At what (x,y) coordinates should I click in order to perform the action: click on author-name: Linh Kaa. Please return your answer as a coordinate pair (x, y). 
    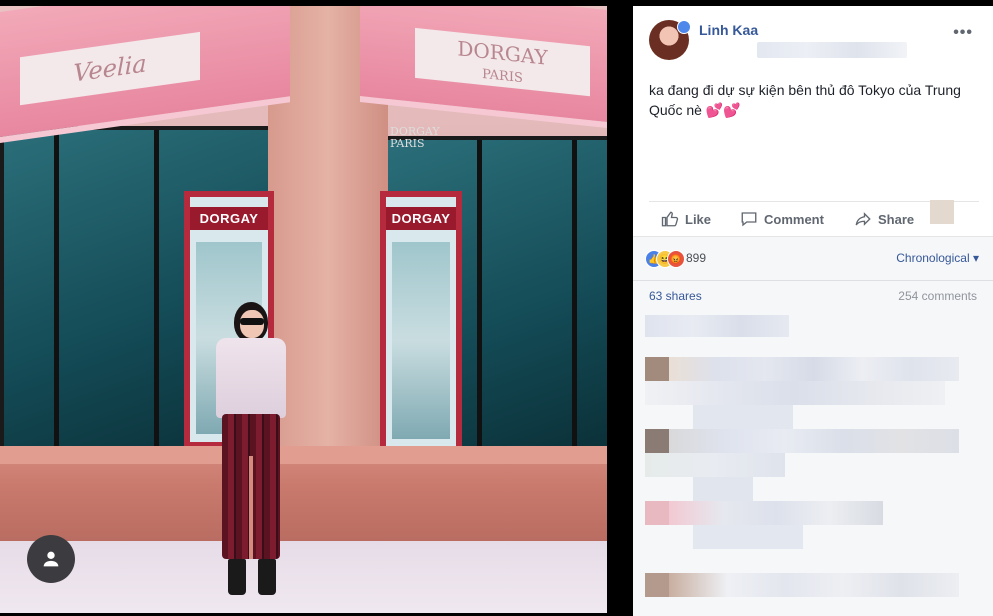
    Looking at the image, I should click on (728, 30).